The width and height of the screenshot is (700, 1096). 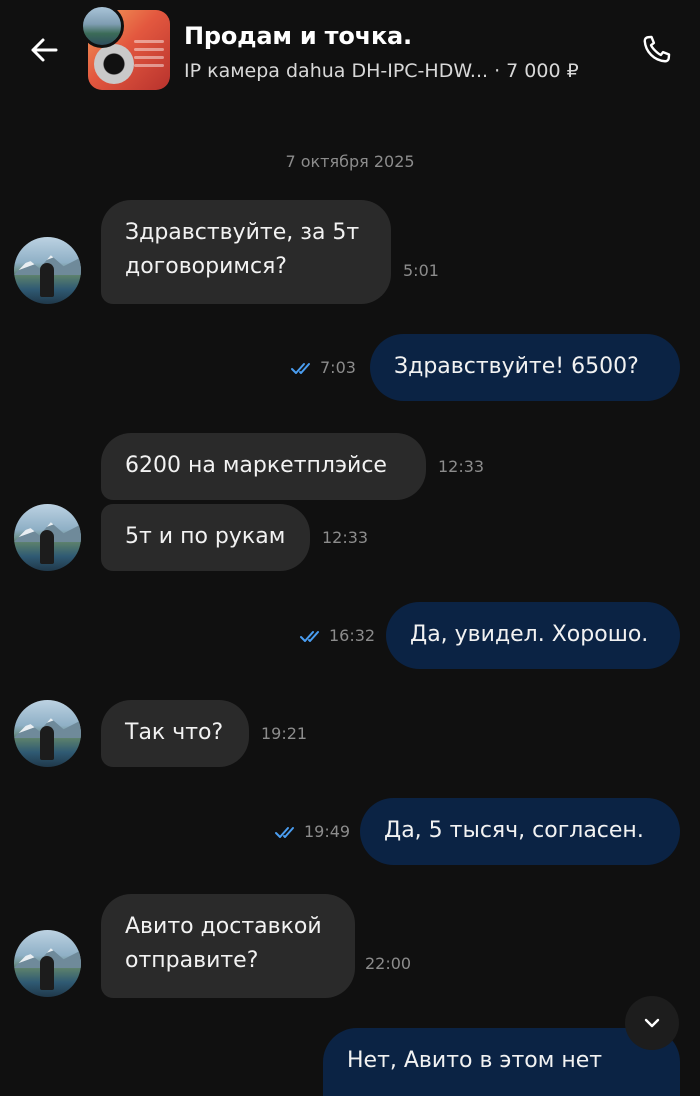 I want to click on message-incoming: Так что?, so click(x=175, y=733).